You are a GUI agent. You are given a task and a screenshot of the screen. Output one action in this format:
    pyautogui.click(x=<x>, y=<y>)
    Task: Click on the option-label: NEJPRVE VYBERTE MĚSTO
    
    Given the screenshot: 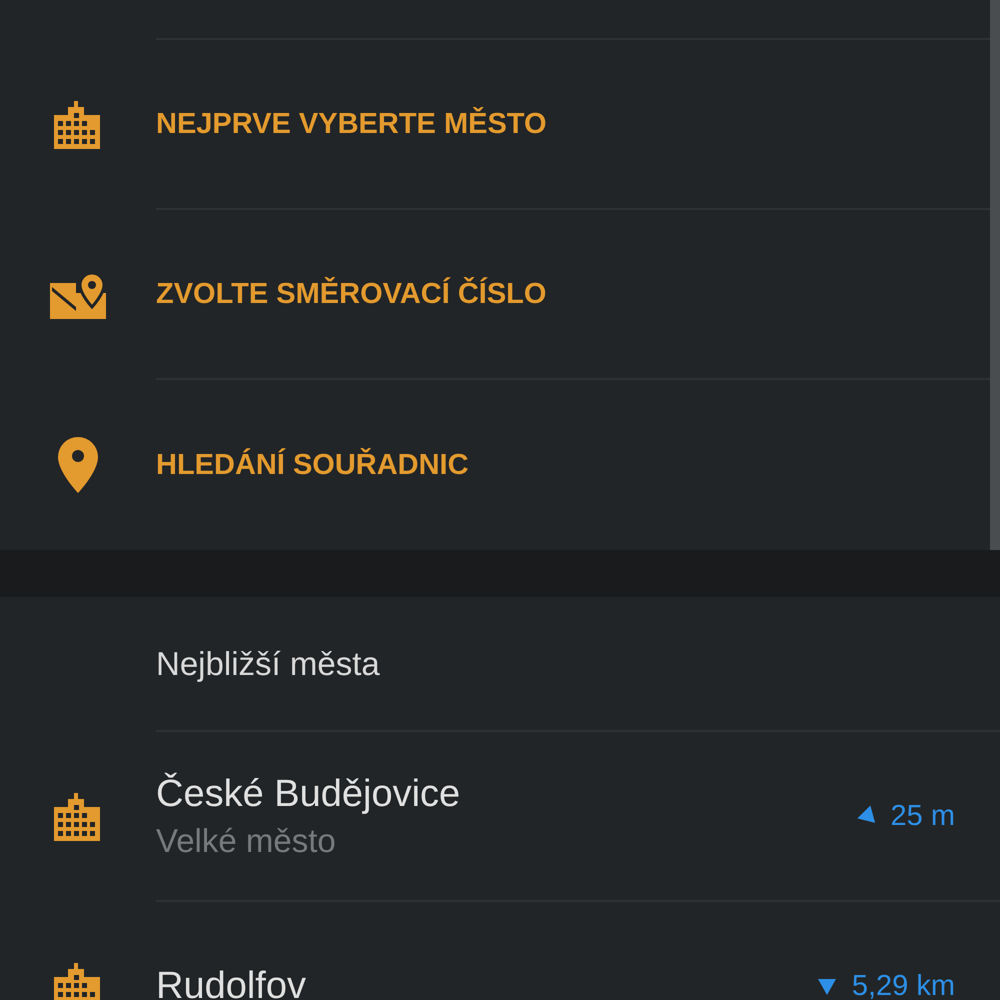 What is the action you would take?
    pyautogui.click(x=351, y=124)
    